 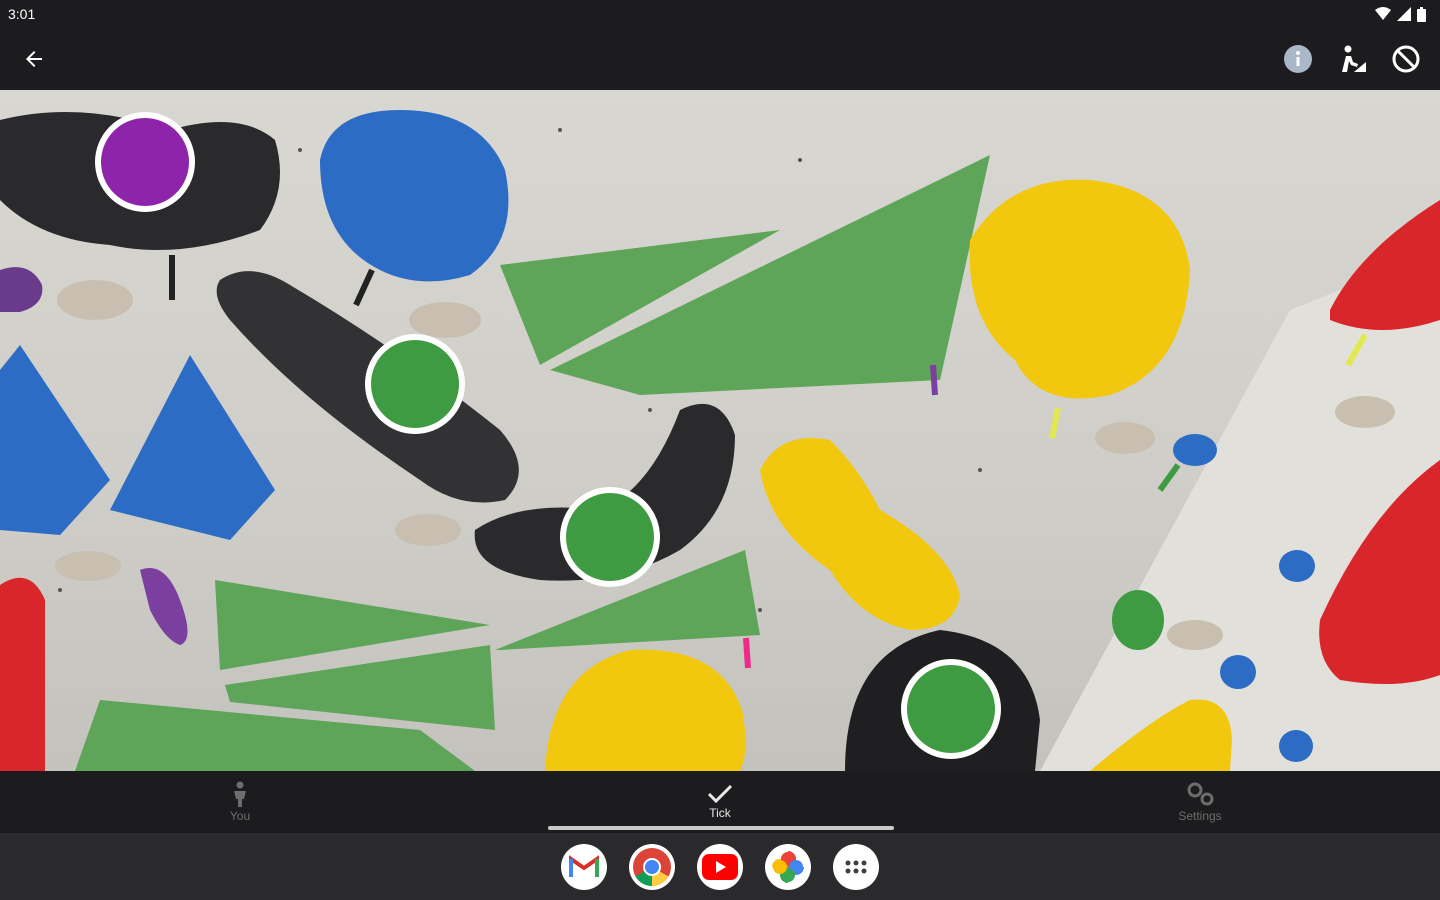 What do you see at coordinates (652, 866) in the screenshot?
I see `chrome-icon` at bounding box center [652, 866].